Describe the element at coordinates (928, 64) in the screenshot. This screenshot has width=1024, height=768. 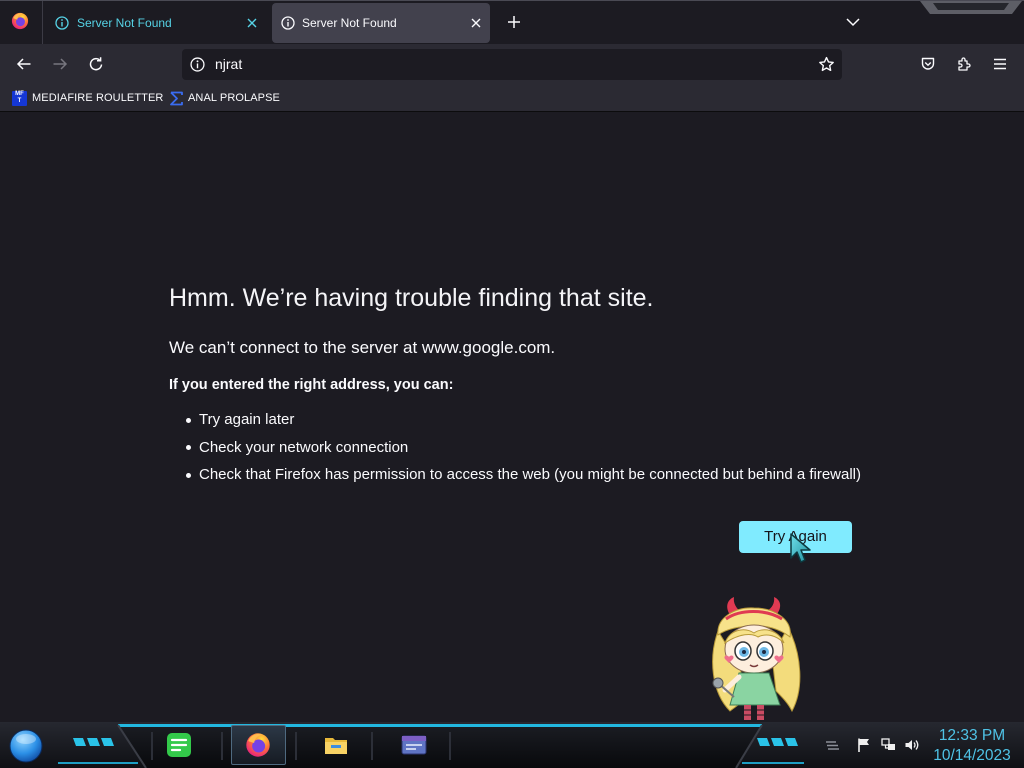
I see `pocket-icon` at that location.